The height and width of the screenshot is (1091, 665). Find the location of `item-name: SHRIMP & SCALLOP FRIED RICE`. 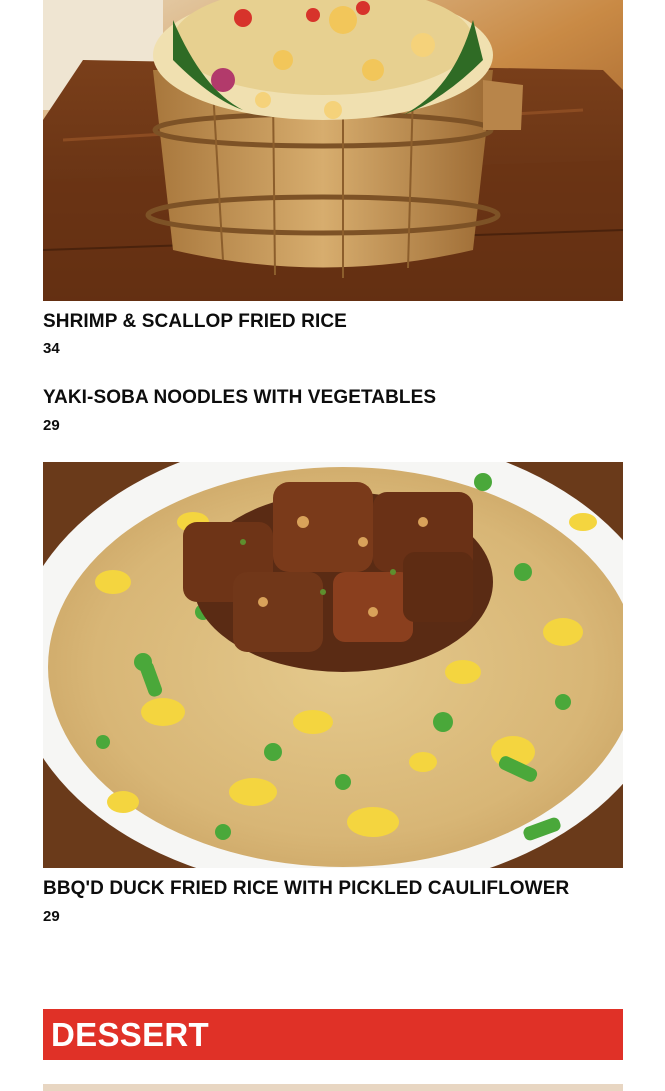

item-name: SHRIMP & SCALLOP FRIED RICE is located at coordinates (195, 321).